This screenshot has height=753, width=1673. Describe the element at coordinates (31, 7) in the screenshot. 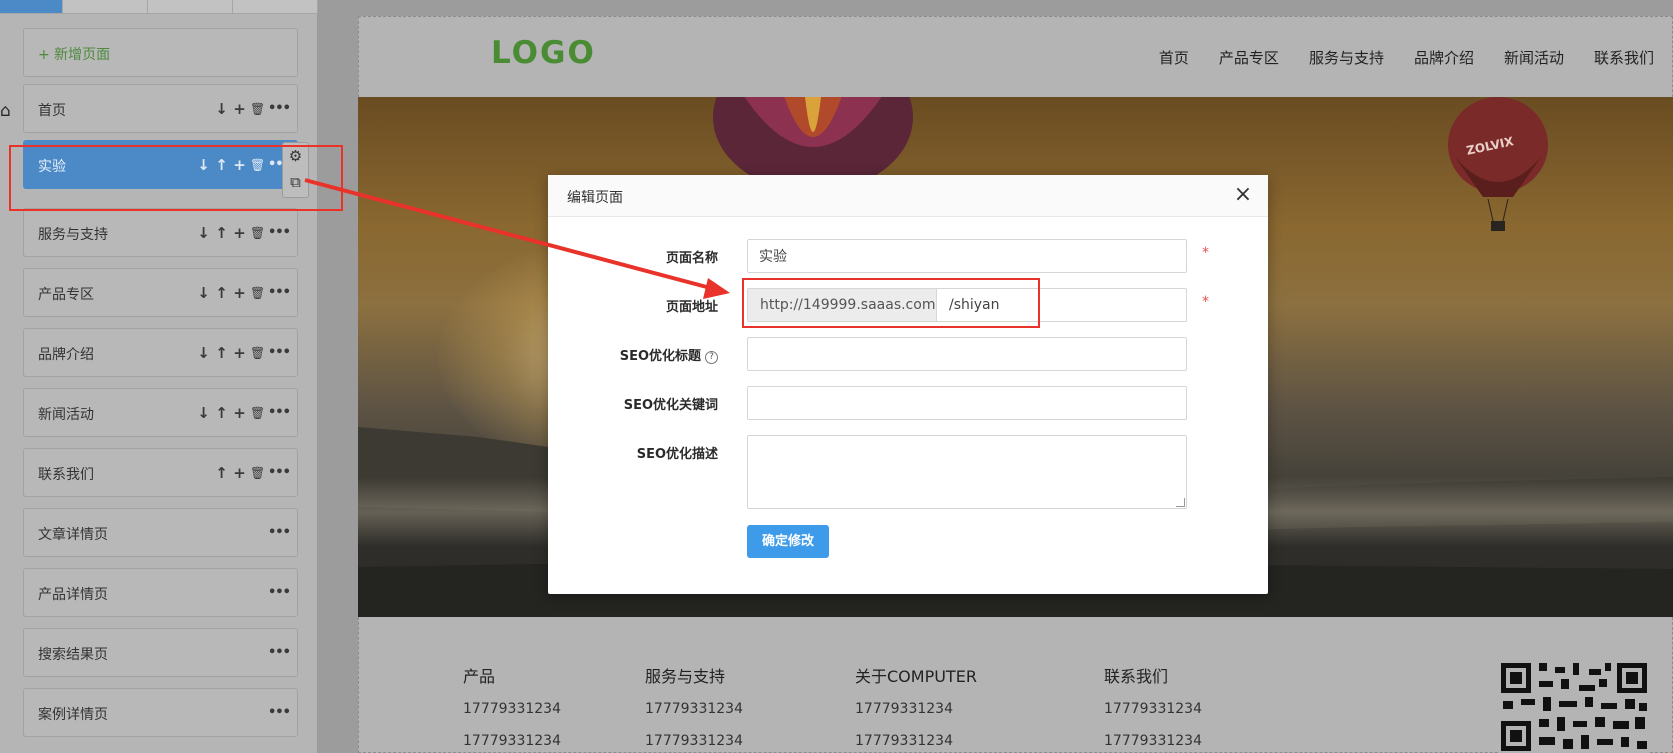

I see `sidebar-tab-pages` at that location.